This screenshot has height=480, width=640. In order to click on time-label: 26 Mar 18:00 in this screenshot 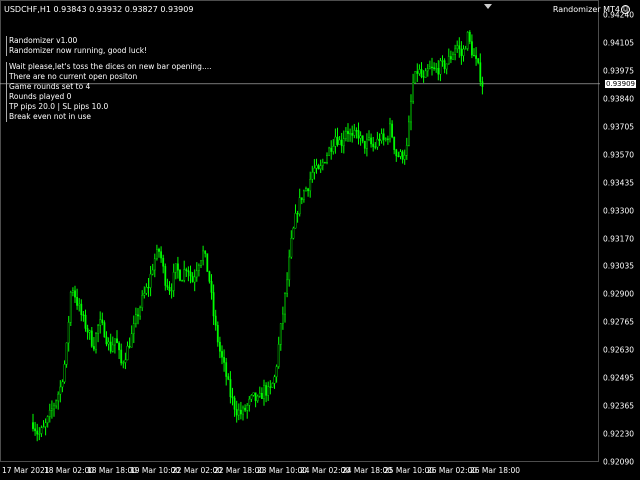, I will do `click(495, 470)`.